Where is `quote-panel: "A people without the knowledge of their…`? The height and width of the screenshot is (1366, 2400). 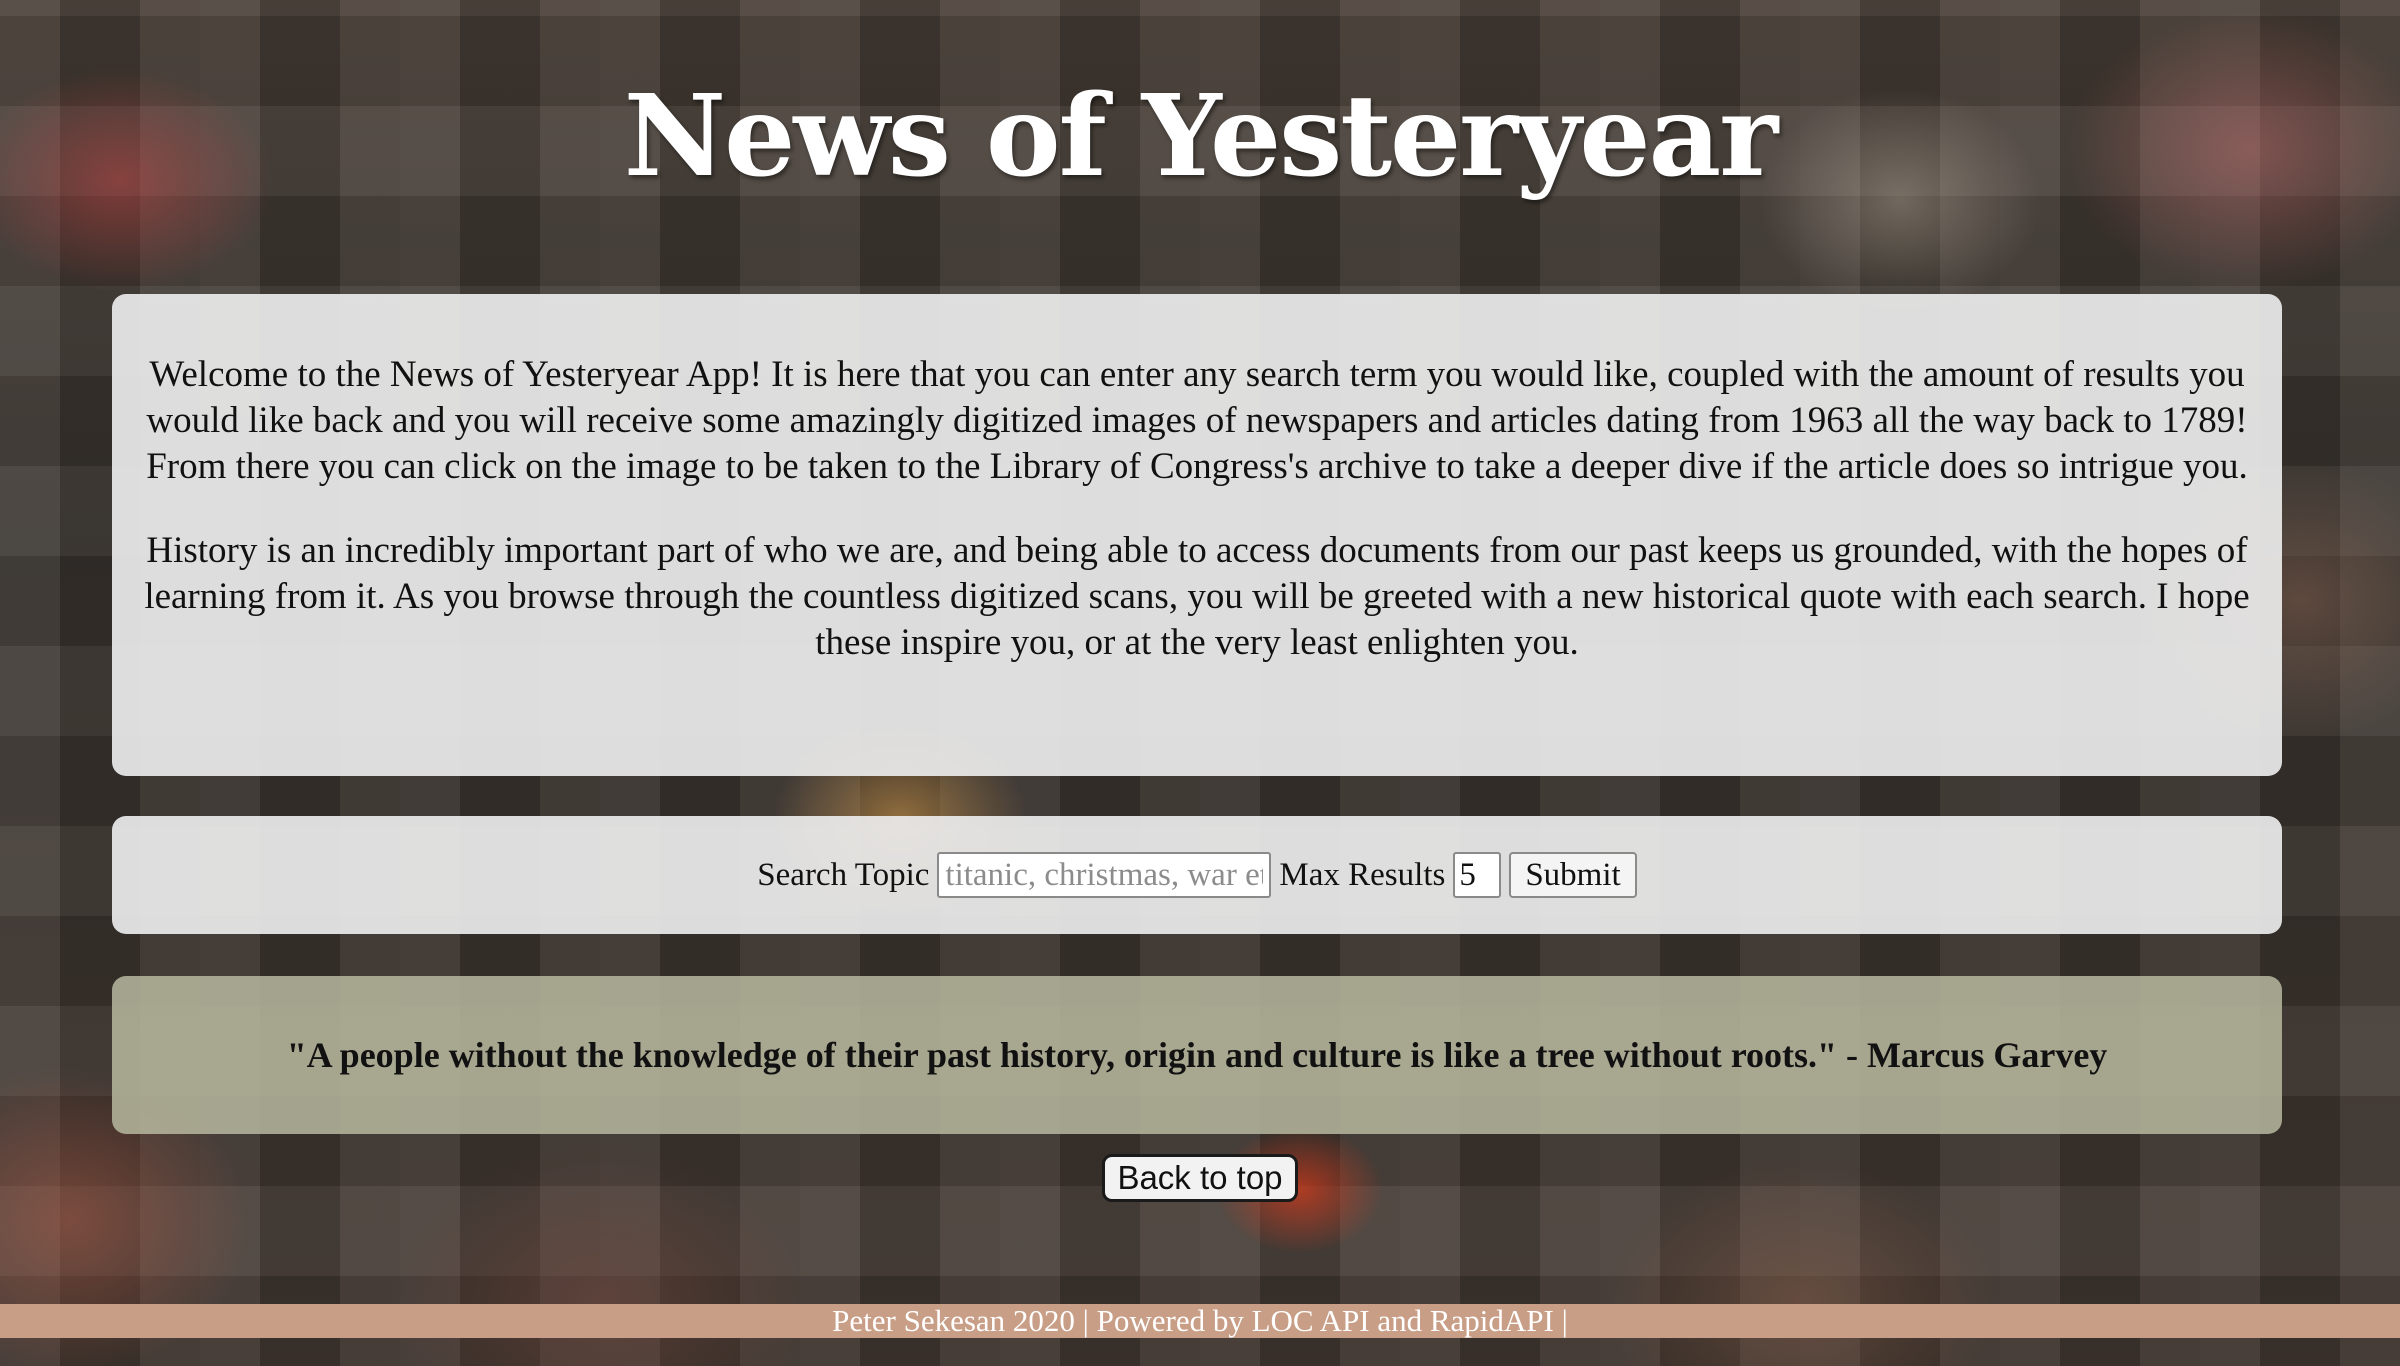
quote-panel: "A people without the knowledge of their… is located at coordinates (1197, 1055).